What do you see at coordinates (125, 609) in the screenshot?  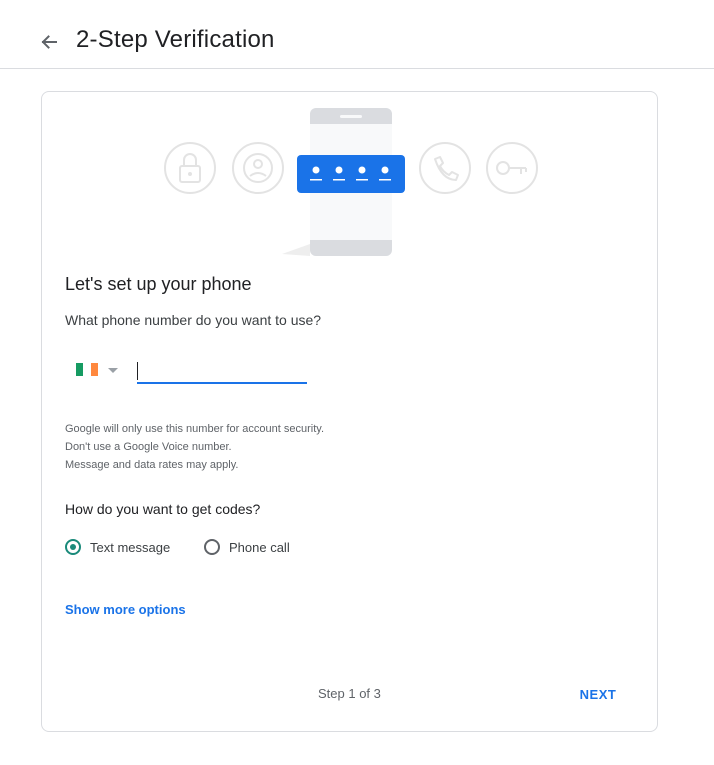 I see `show-more-options-link: Show more options` at bounding box center [125, 609].